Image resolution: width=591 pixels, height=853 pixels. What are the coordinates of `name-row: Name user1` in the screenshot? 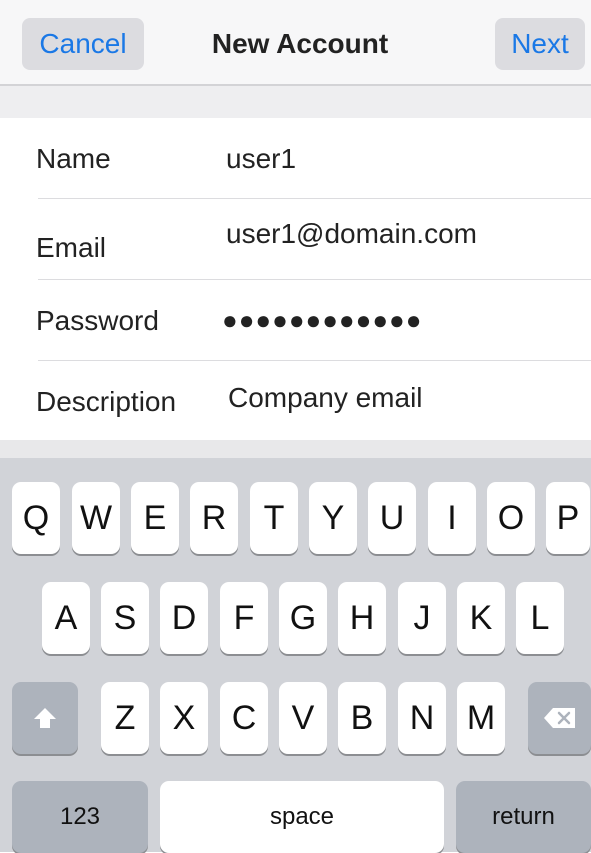 It's located at (295, 158).